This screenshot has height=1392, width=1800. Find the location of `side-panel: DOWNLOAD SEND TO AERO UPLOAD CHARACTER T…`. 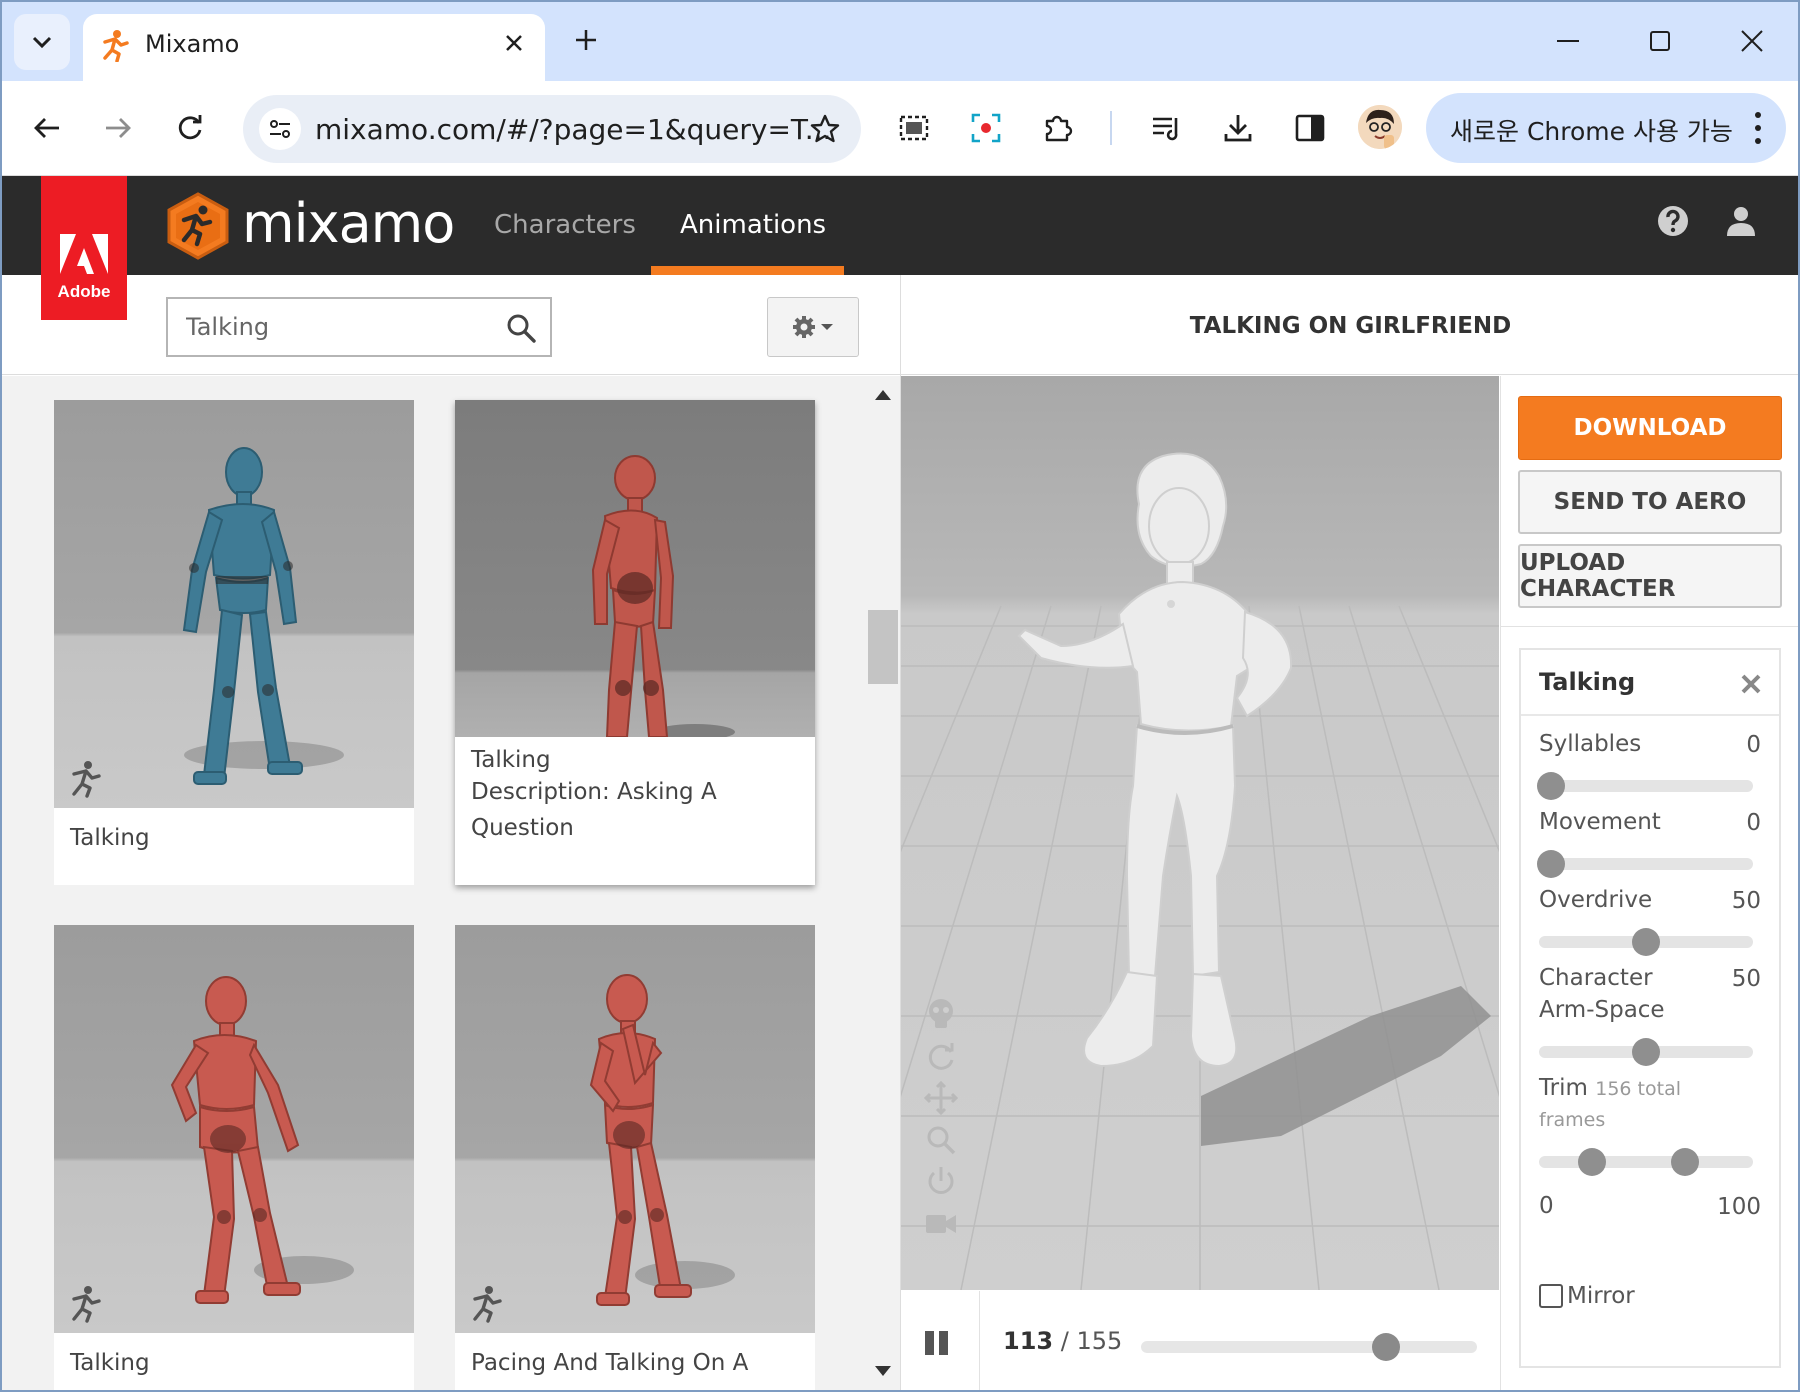

side-panel: DOWNLOAD SEND TO AERO UPLOAD CHARACTER T… is located at coordinates (1650, 884).